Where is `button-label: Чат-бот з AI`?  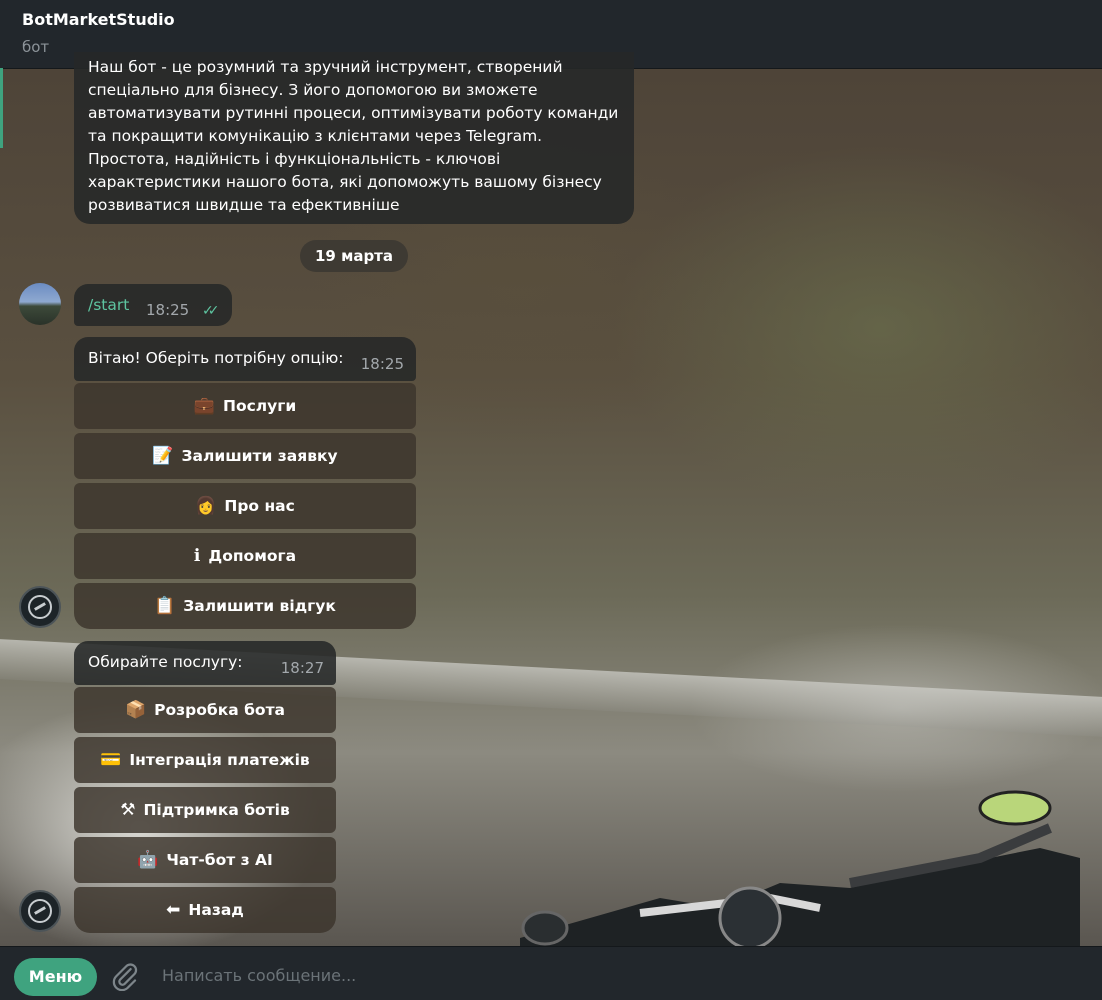 button-label: Чат-бот з AI is located at coordinates (219, 860).